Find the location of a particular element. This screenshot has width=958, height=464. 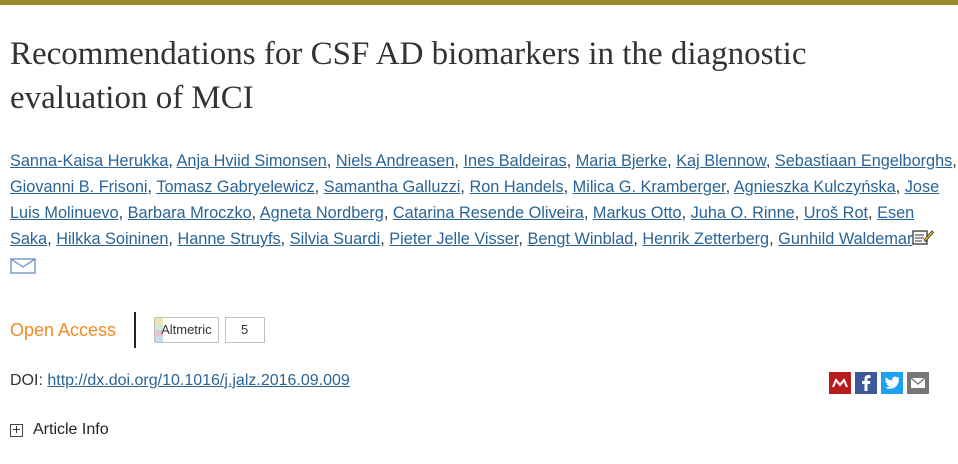

author-link: Gunhild Waldemar is located at coordinates (845, 239).